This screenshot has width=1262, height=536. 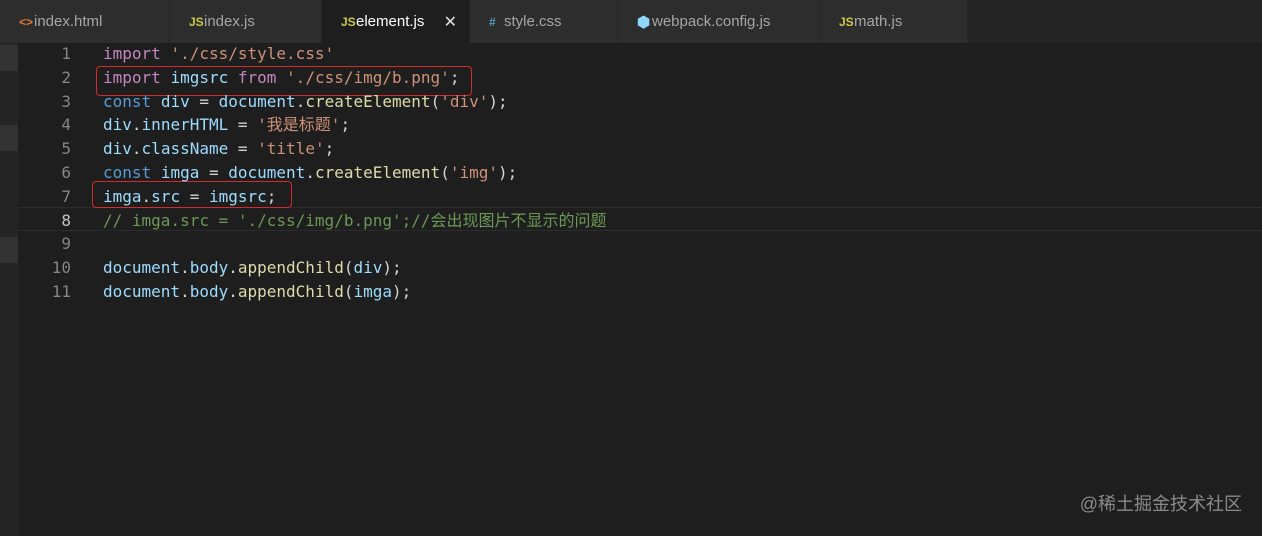 I want to click on tab-label: math.js, so click(x=878, y=21).